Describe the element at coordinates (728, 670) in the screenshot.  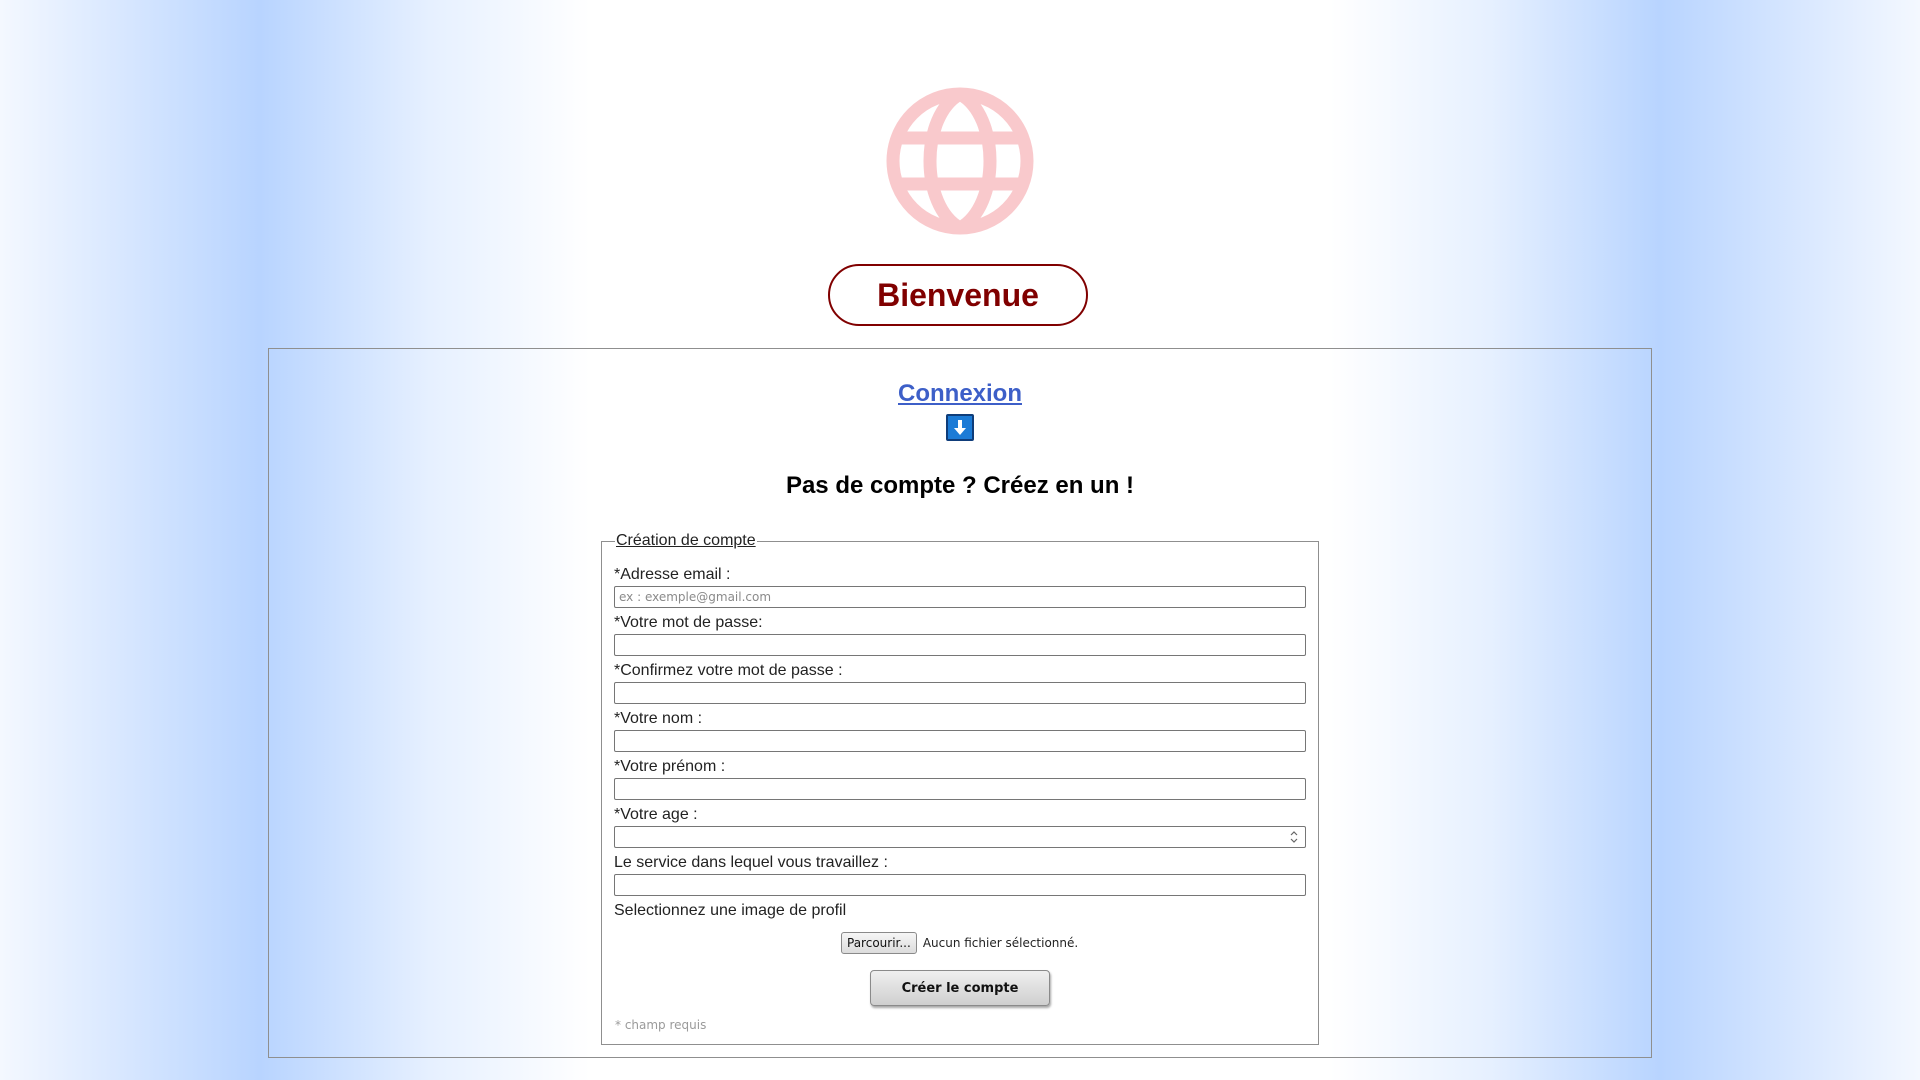
I see `confirm-password-label: *Confirmez votre mot de passe :` at that location.